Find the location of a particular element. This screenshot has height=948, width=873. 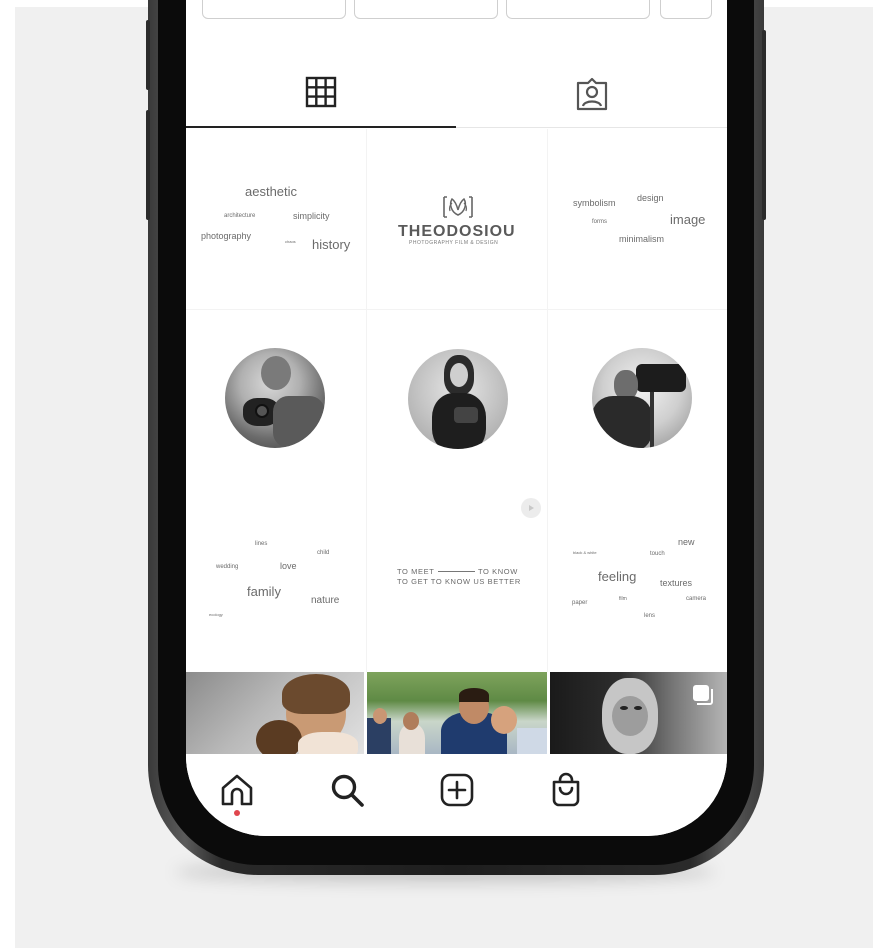

word: minimalism is located at coordinates (641, 239).